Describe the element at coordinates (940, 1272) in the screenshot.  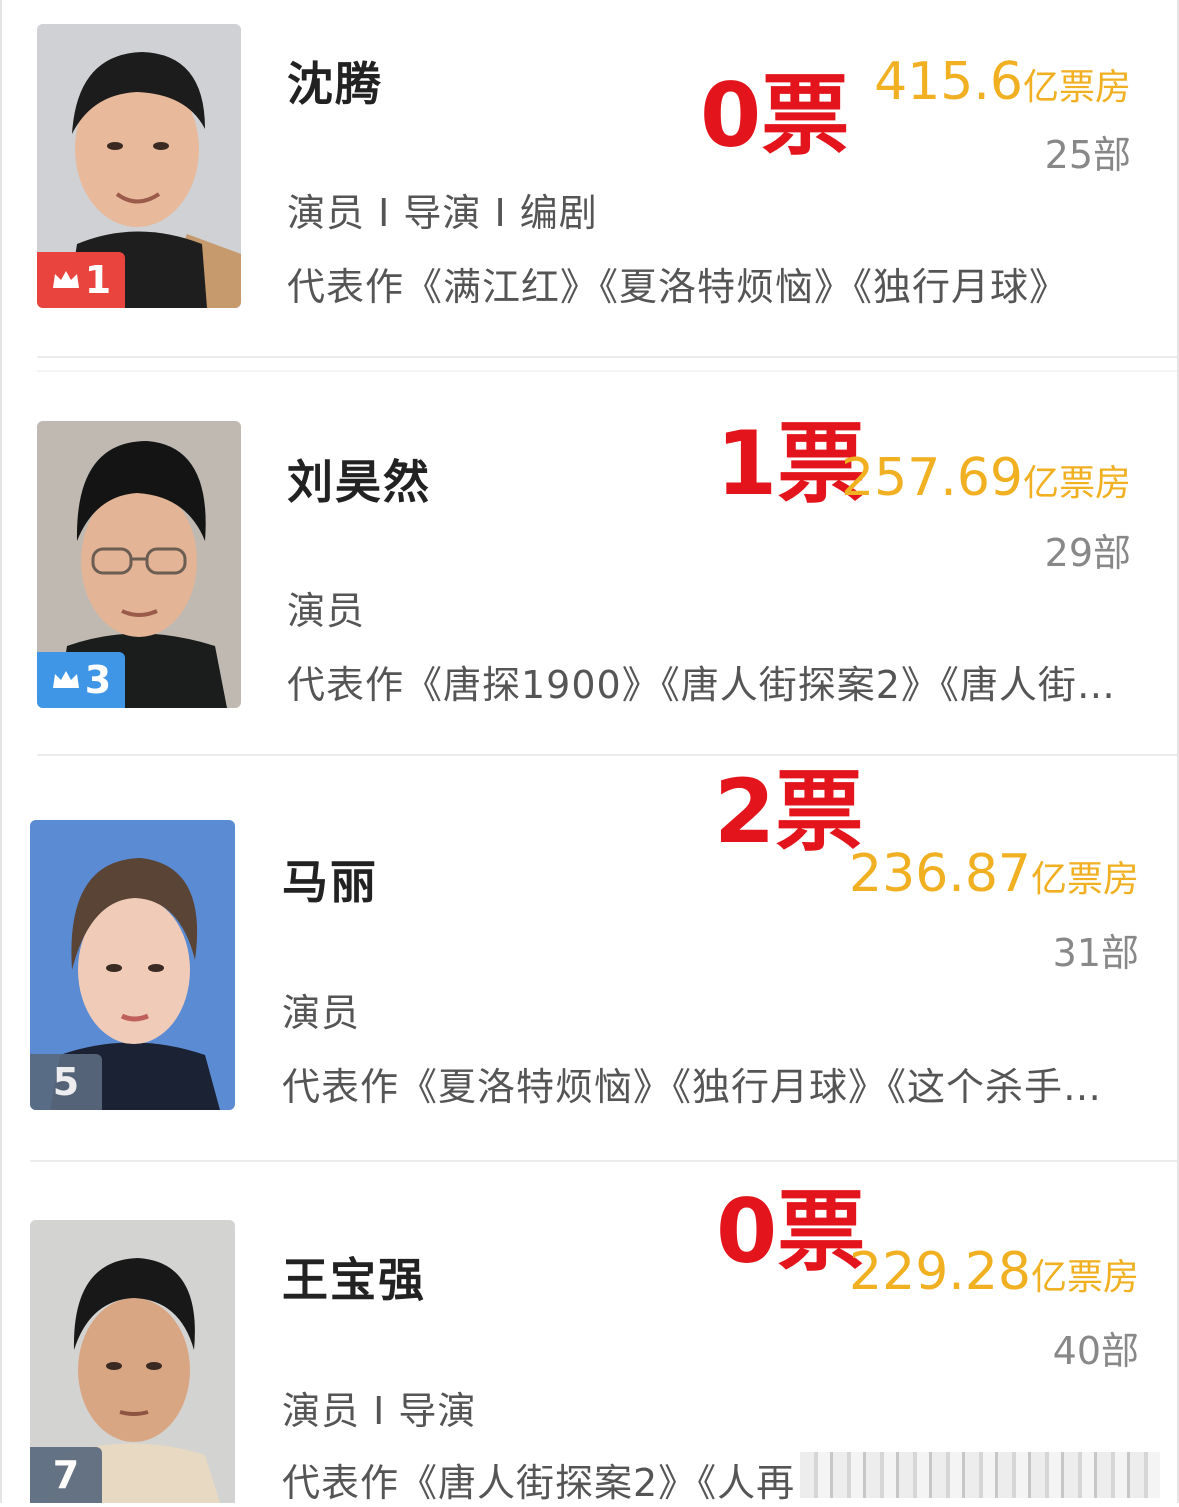
I see `box-office-value: 229.28` at that location.